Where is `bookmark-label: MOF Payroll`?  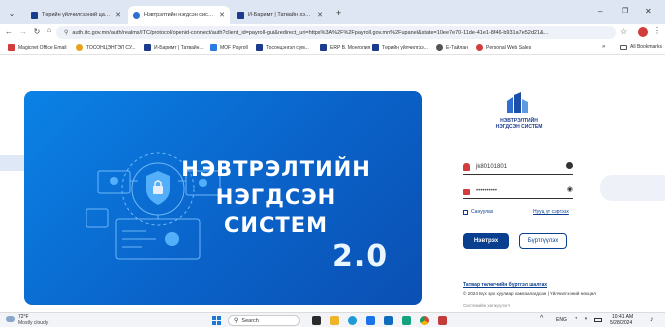
bookmark-label: MOF Payroll is located at coordinates (234, 47).